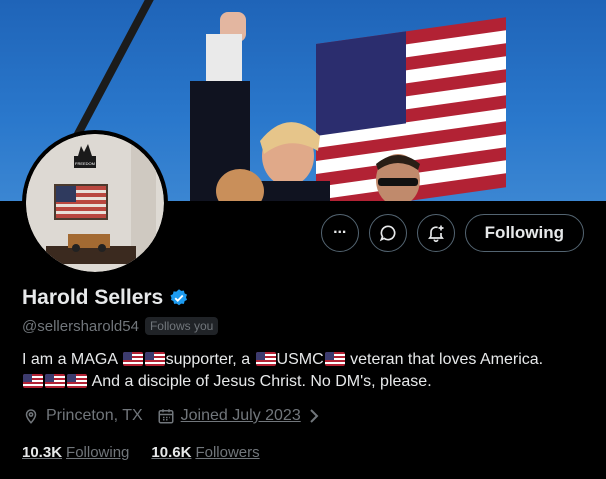 Image resolution: width=606 pixels, height=479 pixels. What do you see at coordinates (398, 177) in the screenshot?
I see `banner-agent` at bounding box center [398, 177].